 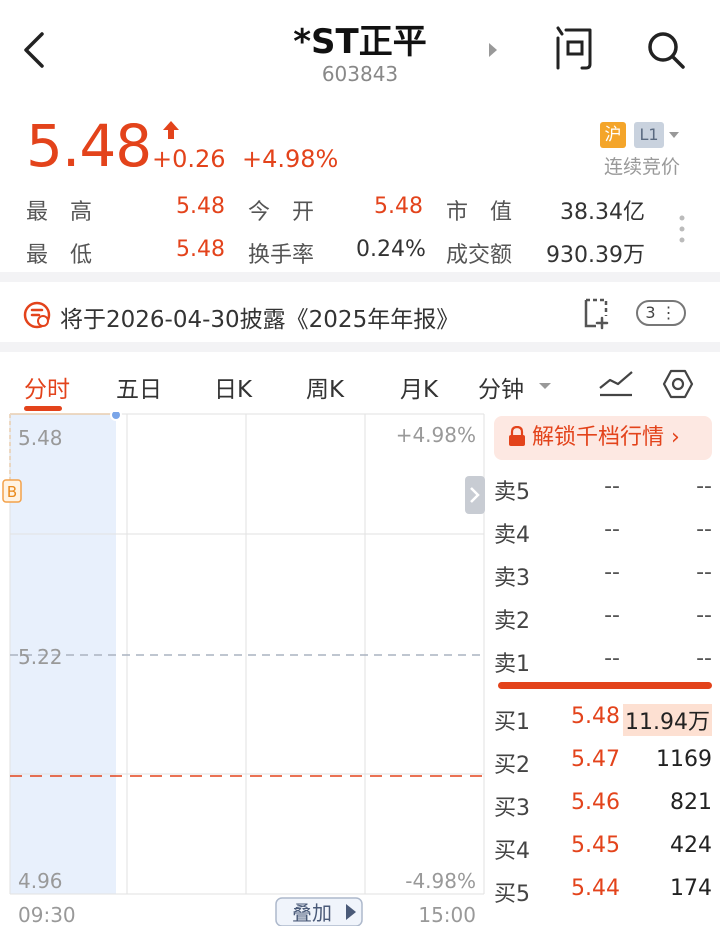 I want to click on stock-code: 603843, so click(x=360, y=74).